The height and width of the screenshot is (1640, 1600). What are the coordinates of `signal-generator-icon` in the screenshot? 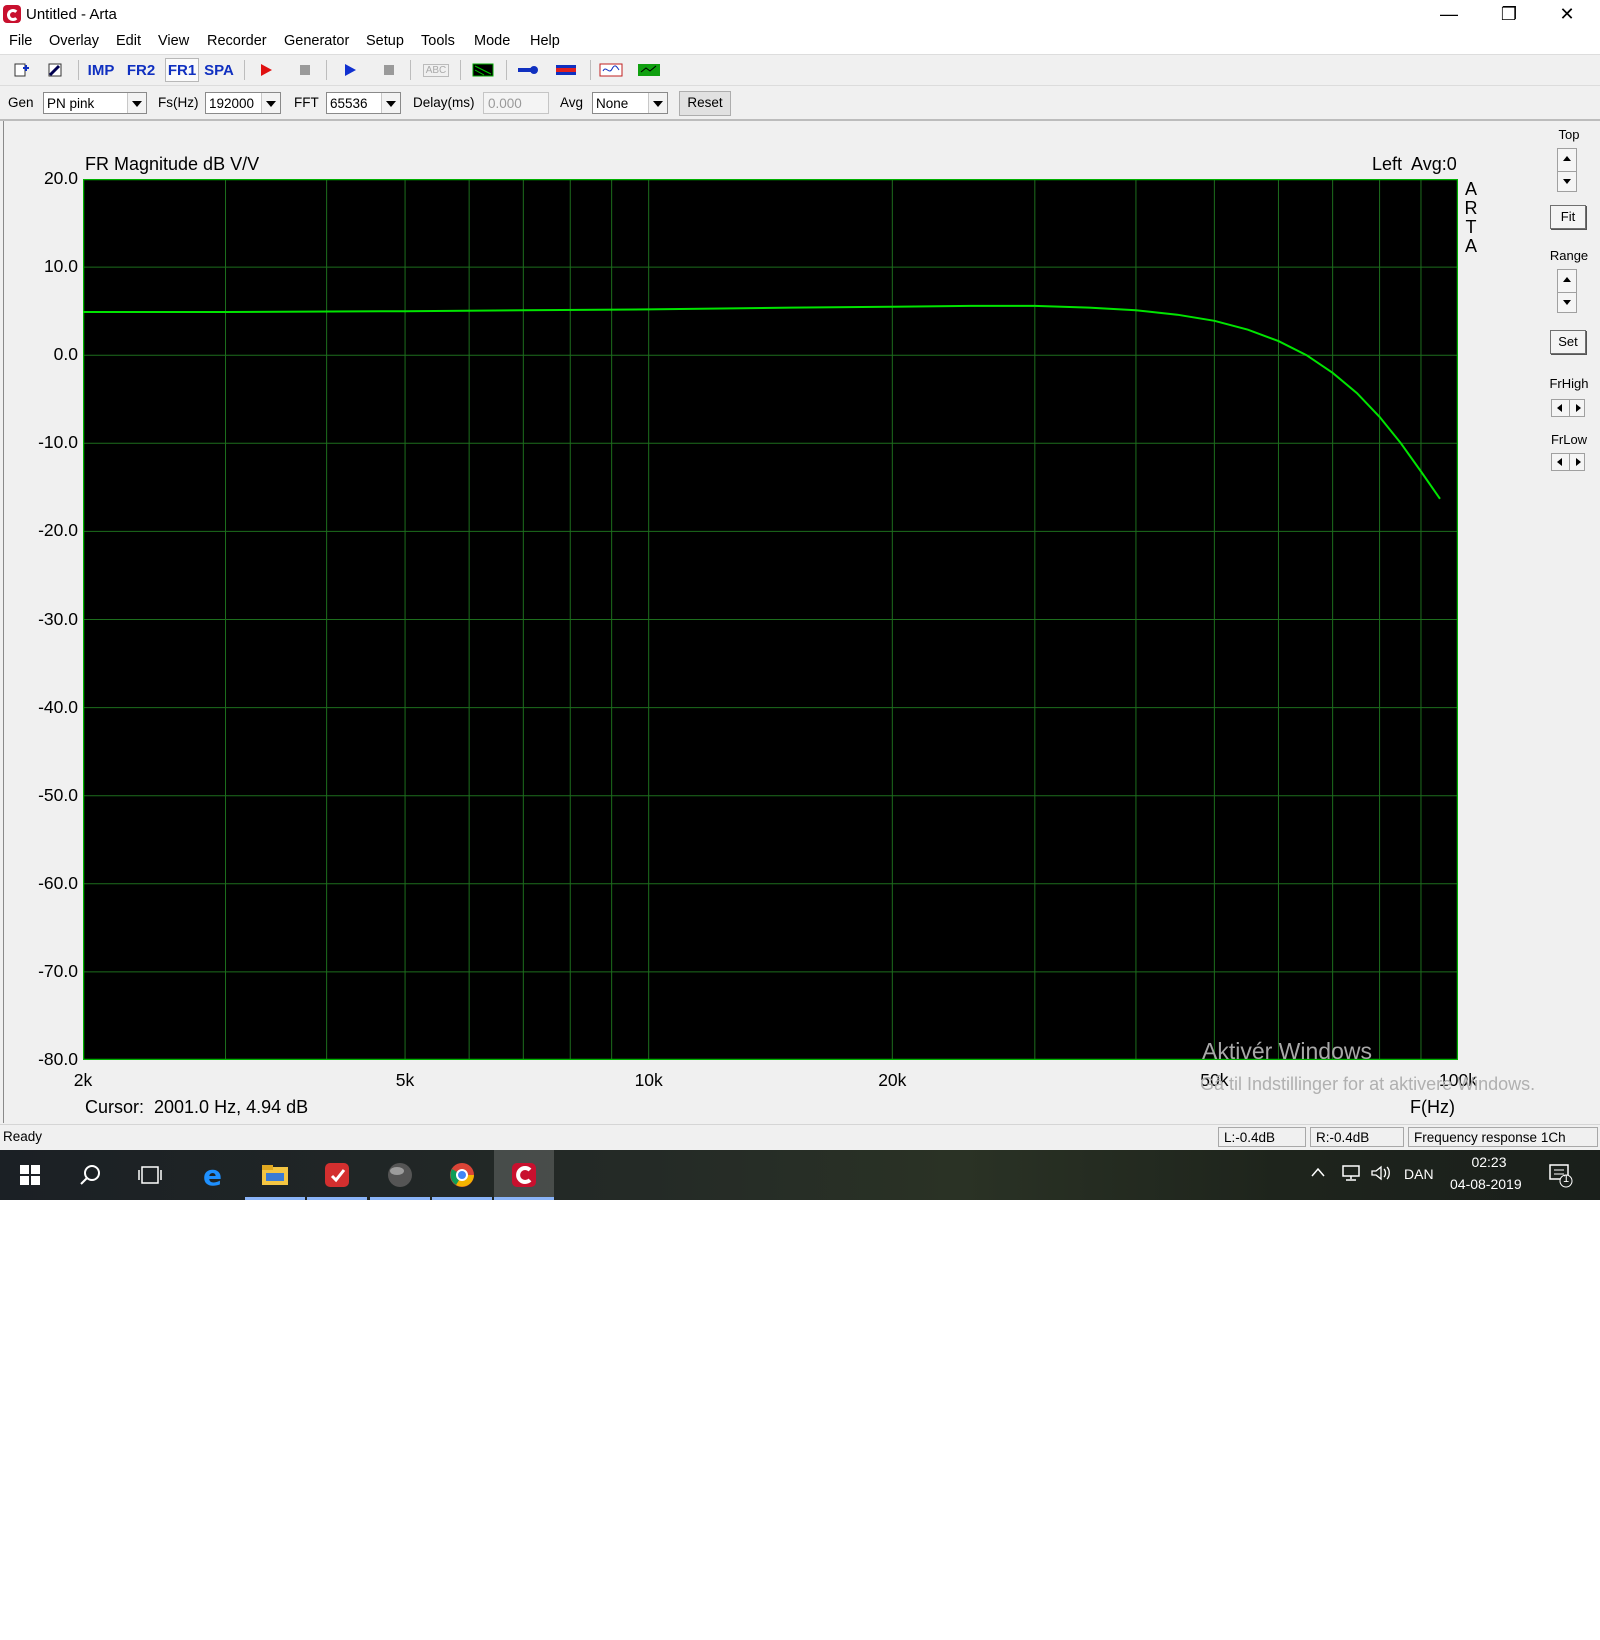 It's located at (611, 70).